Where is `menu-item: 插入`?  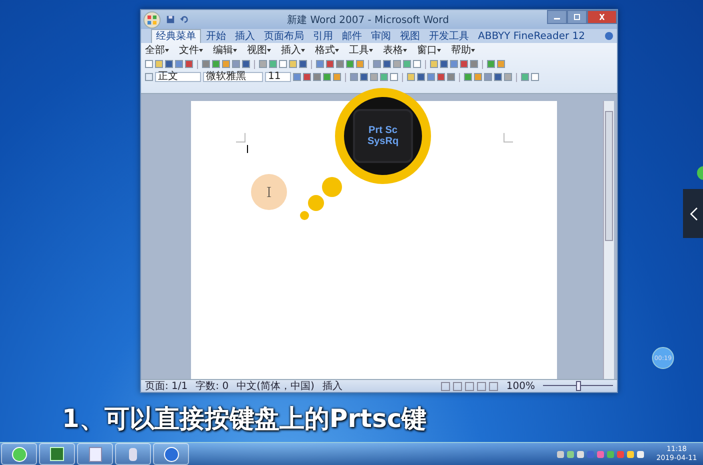 menu-item: 插入 is located at coordinates (291, 50).